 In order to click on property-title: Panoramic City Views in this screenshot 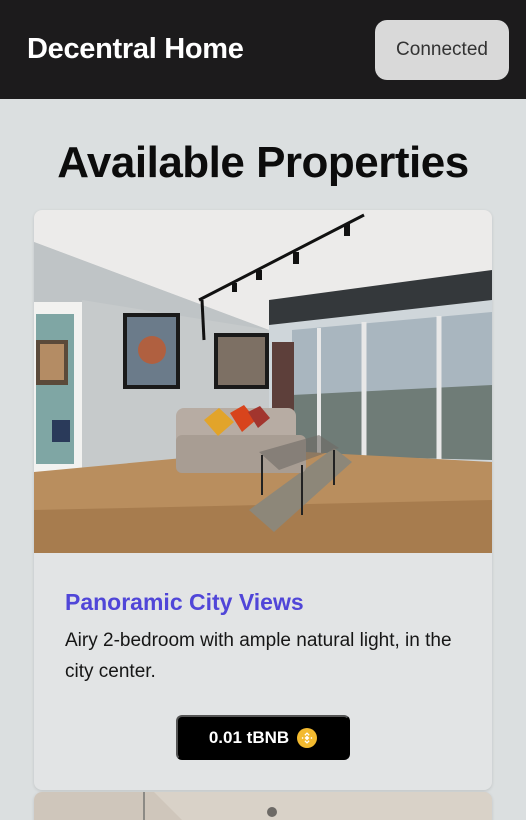, I will do `click(263, 602)`.